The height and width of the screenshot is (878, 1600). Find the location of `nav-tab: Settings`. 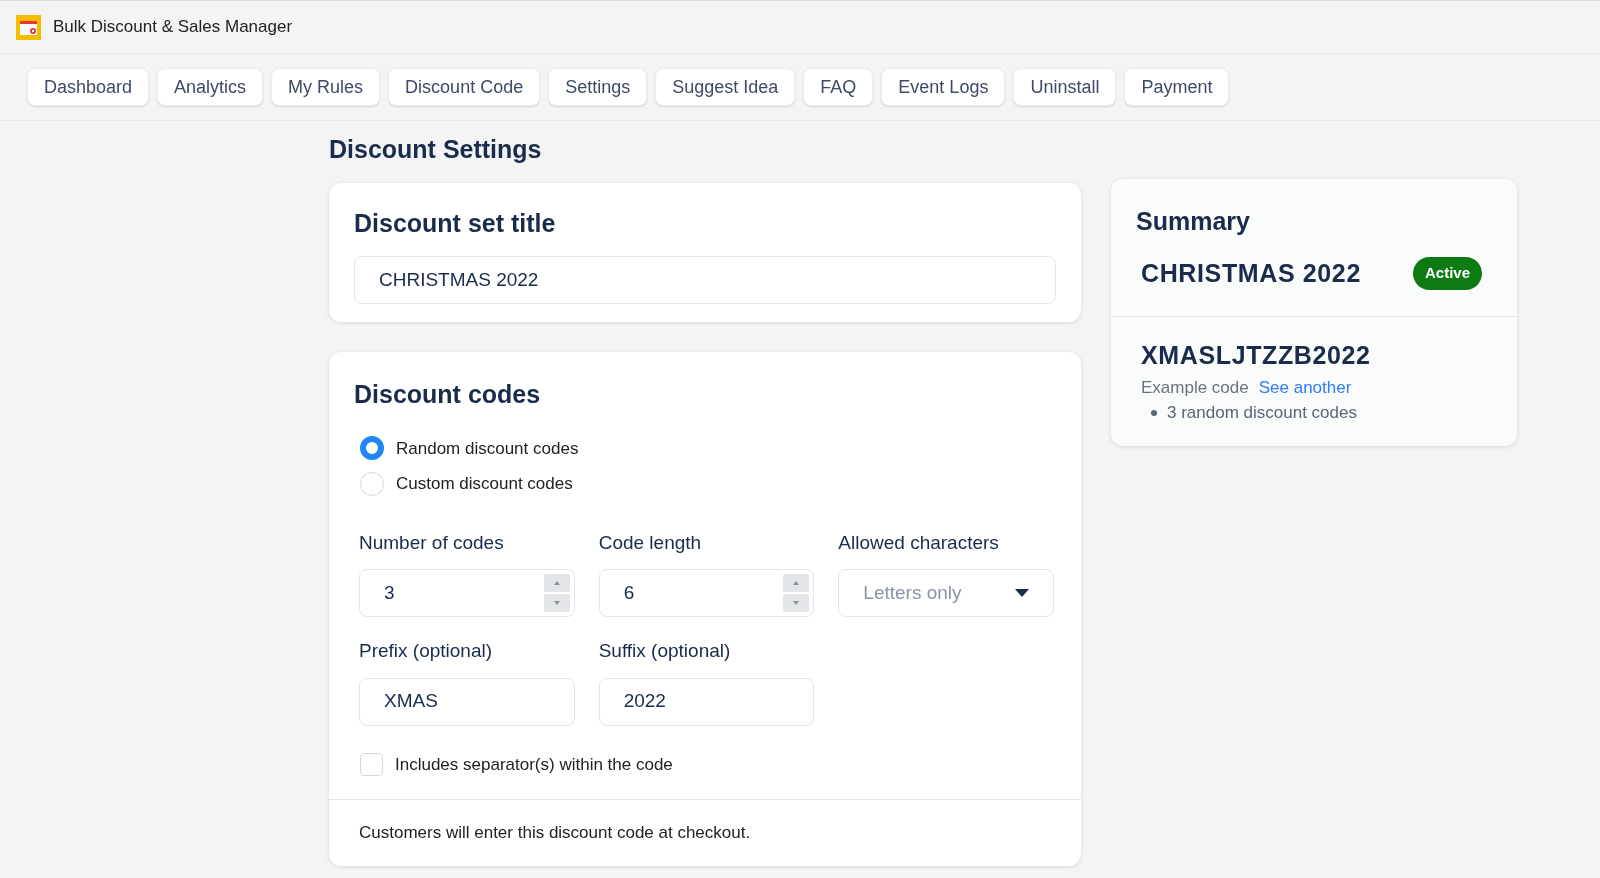

nav-tab: Settings is located at coordinates (598, 87).